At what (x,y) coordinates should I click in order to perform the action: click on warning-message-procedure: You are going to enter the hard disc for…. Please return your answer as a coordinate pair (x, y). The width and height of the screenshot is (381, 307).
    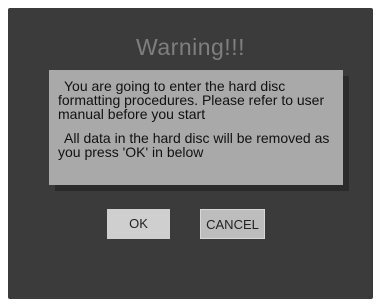
    Looking at the image, I should click on (191, 100).